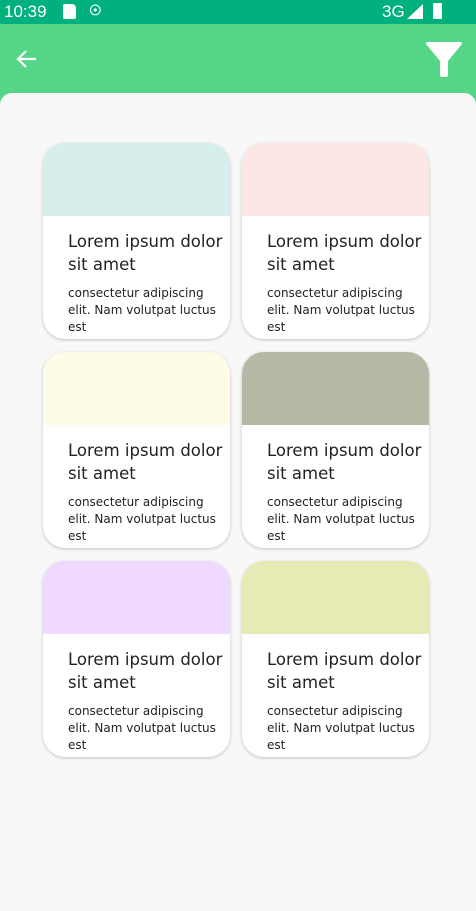 The height and width of the screenshot is (911, 476). Describe the element at coordinates (95, 10) in the screenshot. I see `debug-icon: ☉` at that location.